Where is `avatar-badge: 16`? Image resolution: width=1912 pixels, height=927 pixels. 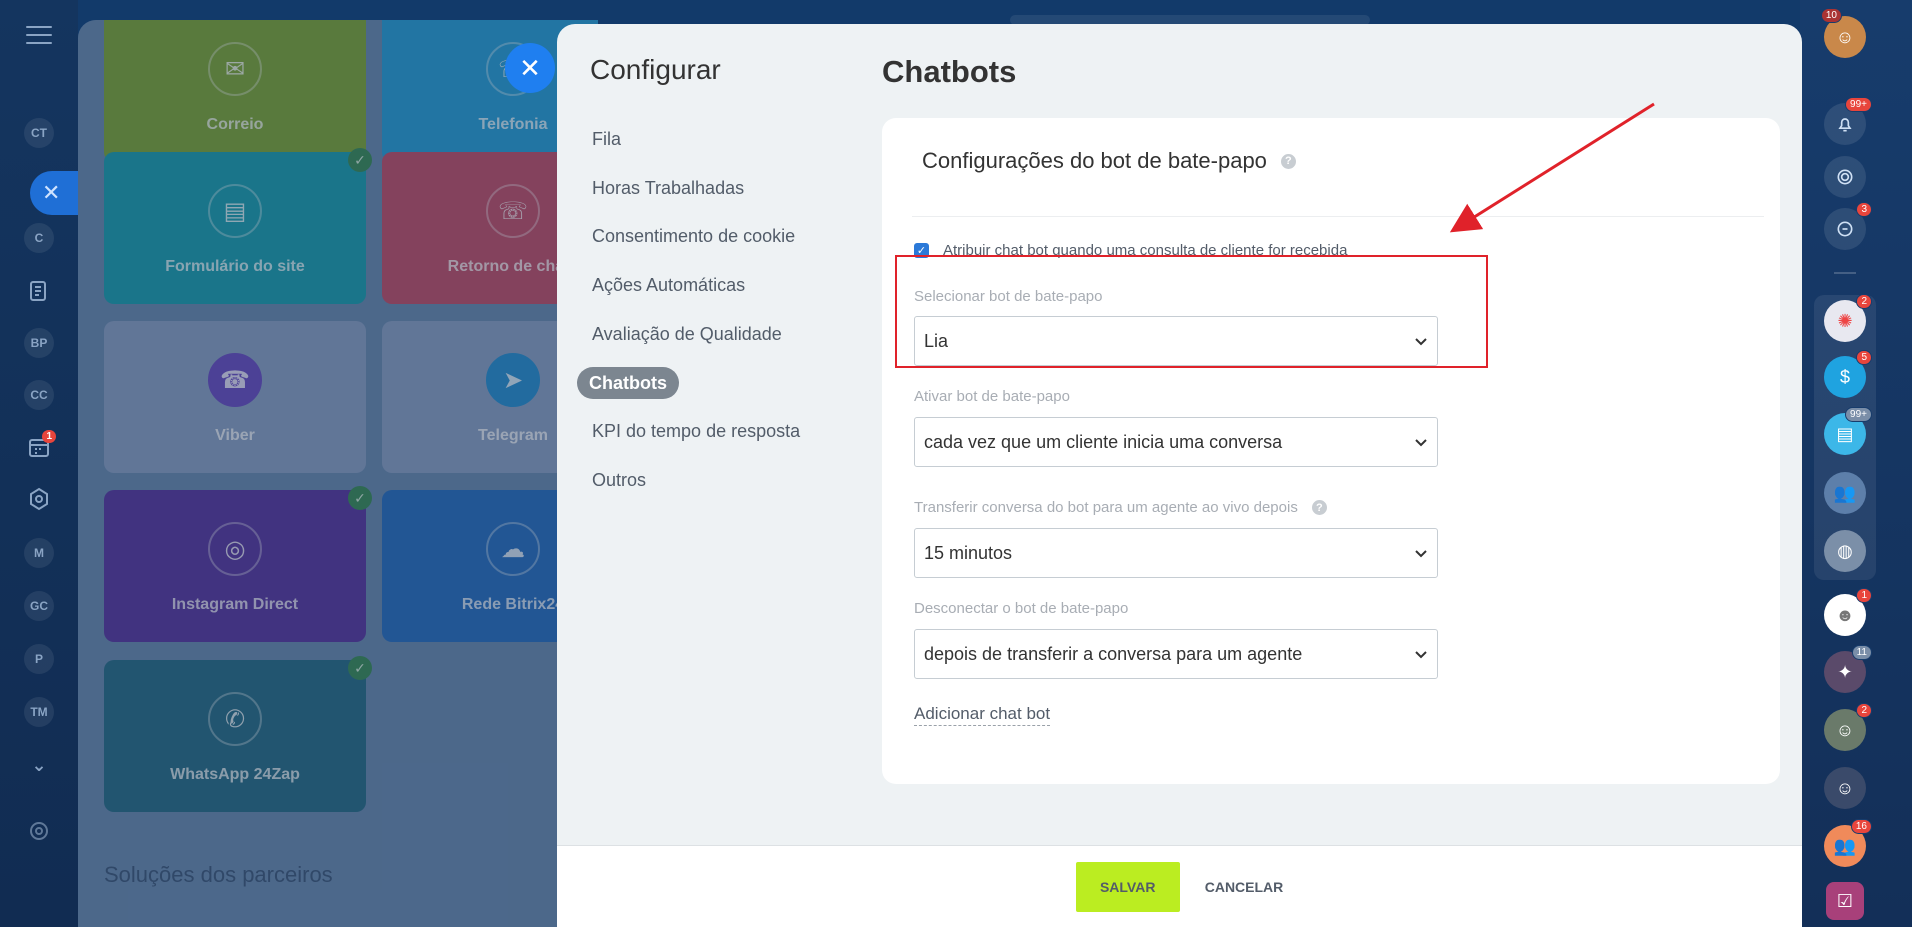 avatar-badge: 16 is located at coordinates (1861, 826).